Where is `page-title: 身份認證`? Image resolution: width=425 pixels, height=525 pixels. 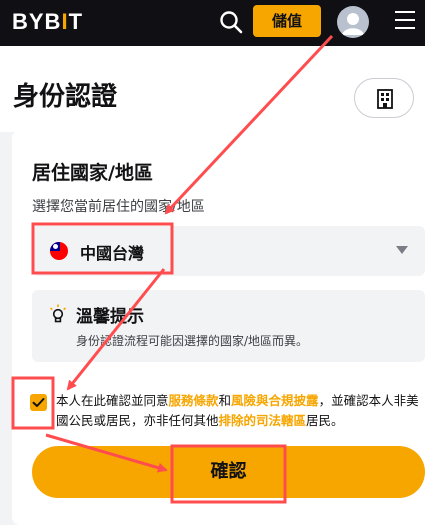 page-title: 身份認證 is located at coordinates (65, 97).